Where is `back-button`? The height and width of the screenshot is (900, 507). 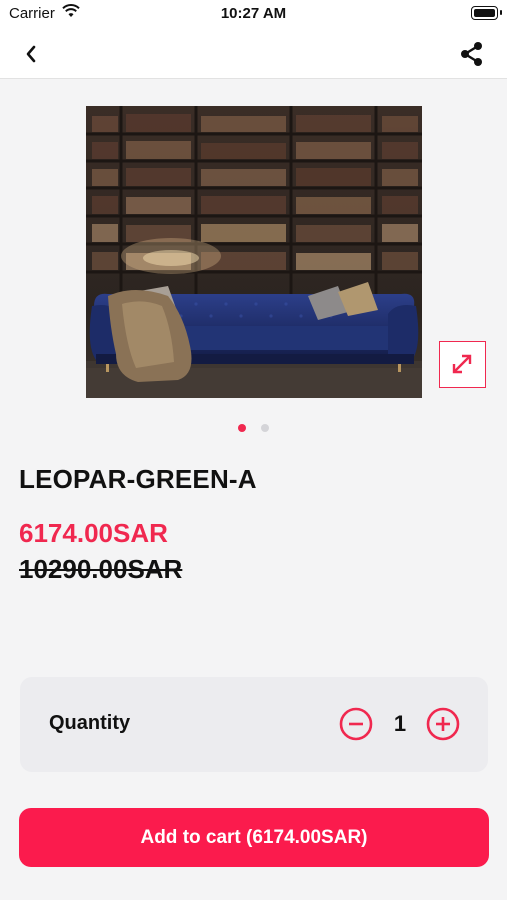 back-button is located at coordinates (32, 54).